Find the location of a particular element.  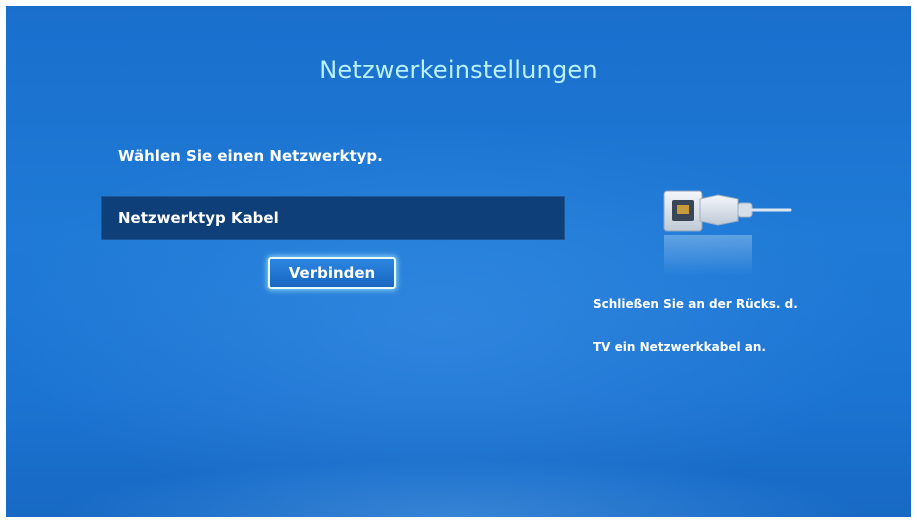

network-type-option-cable: Netzwerktyp Kabel is located at coordinates (333, 218).